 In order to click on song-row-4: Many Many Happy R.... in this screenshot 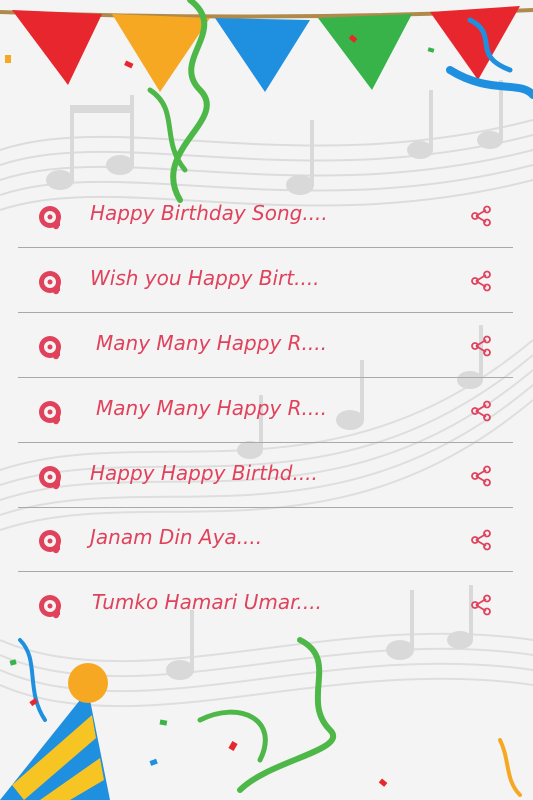, I will do `click(265, 411)`.